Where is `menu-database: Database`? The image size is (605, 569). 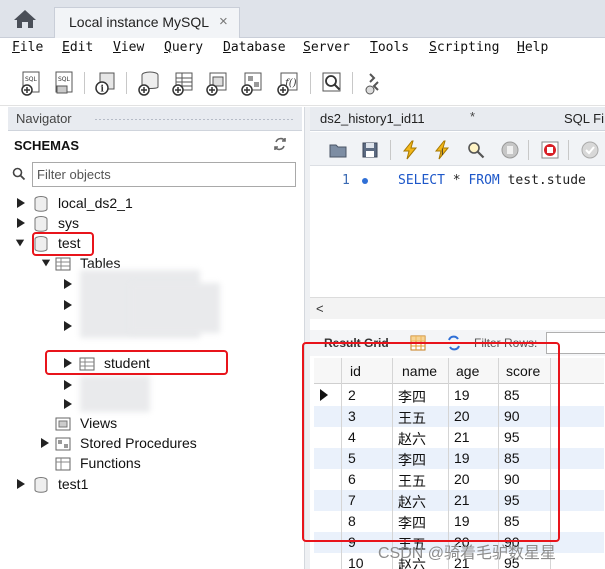 menu-database: Database is located at coordinates (254, 47).